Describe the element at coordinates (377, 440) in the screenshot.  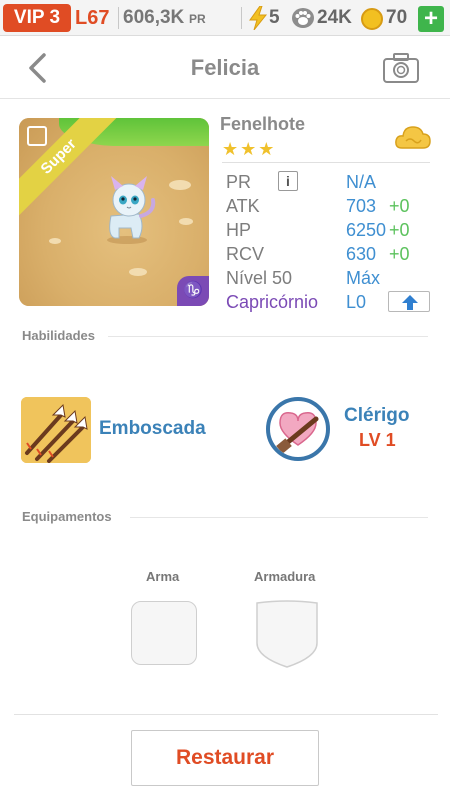
I see `skill-cleric-level: LV 1` at that location.